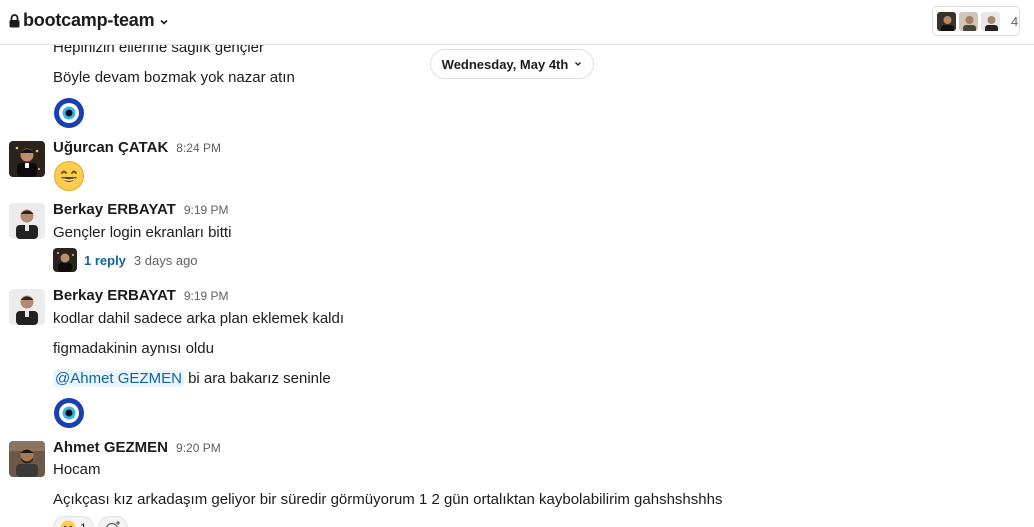  I want to click on message-text: Gençler login ekranları bitti, so click(142, 232).